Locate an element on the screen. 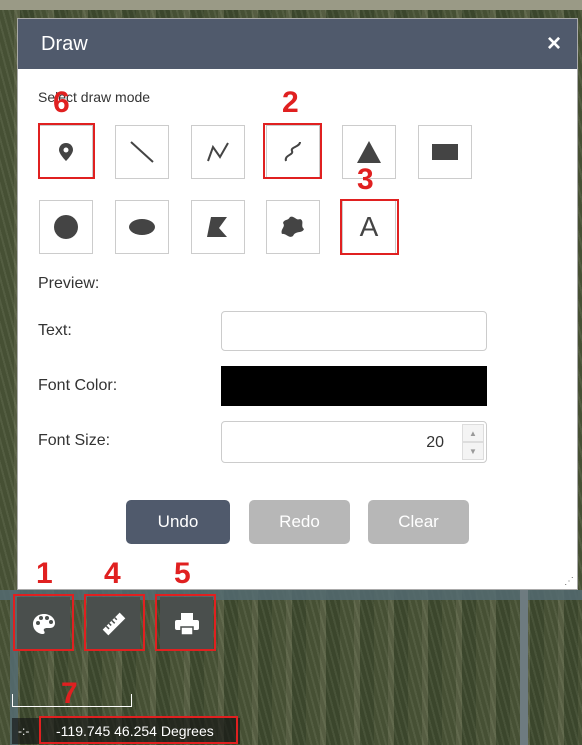  triangle-icon is located at coordinates (369, 152).